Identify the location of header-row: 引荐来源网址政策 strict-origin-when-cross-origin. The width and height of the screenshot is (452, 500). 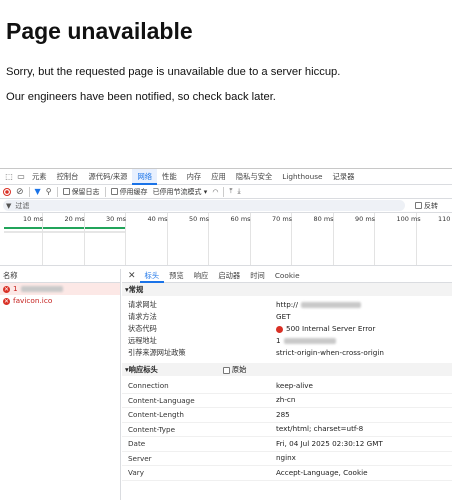
(287, 353).